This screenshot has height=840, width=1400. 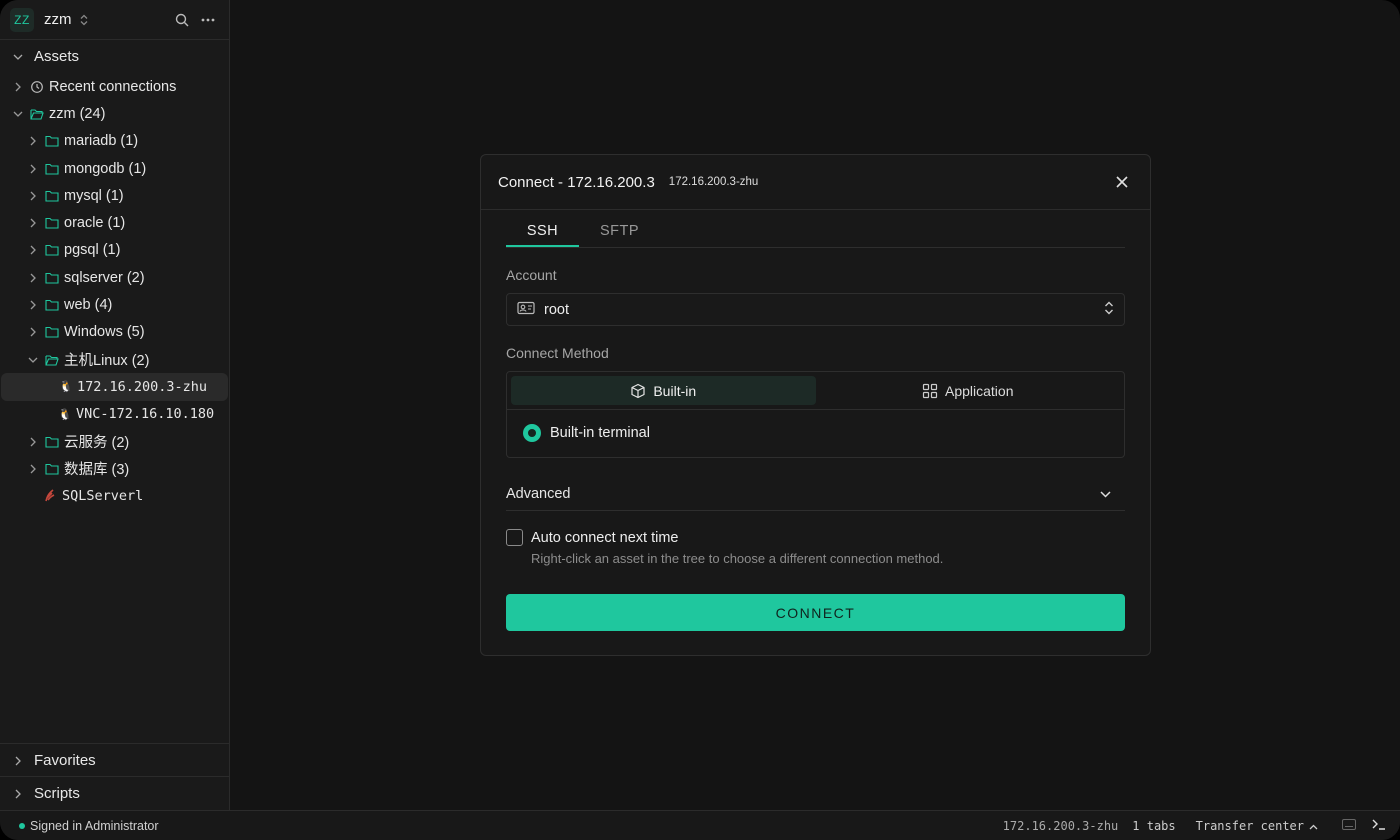 What do you see at coordinates (600, 433) in the screenshot?
I see `builtin-terminal-label: Built-in terminal` at bounding box center [600, 433].